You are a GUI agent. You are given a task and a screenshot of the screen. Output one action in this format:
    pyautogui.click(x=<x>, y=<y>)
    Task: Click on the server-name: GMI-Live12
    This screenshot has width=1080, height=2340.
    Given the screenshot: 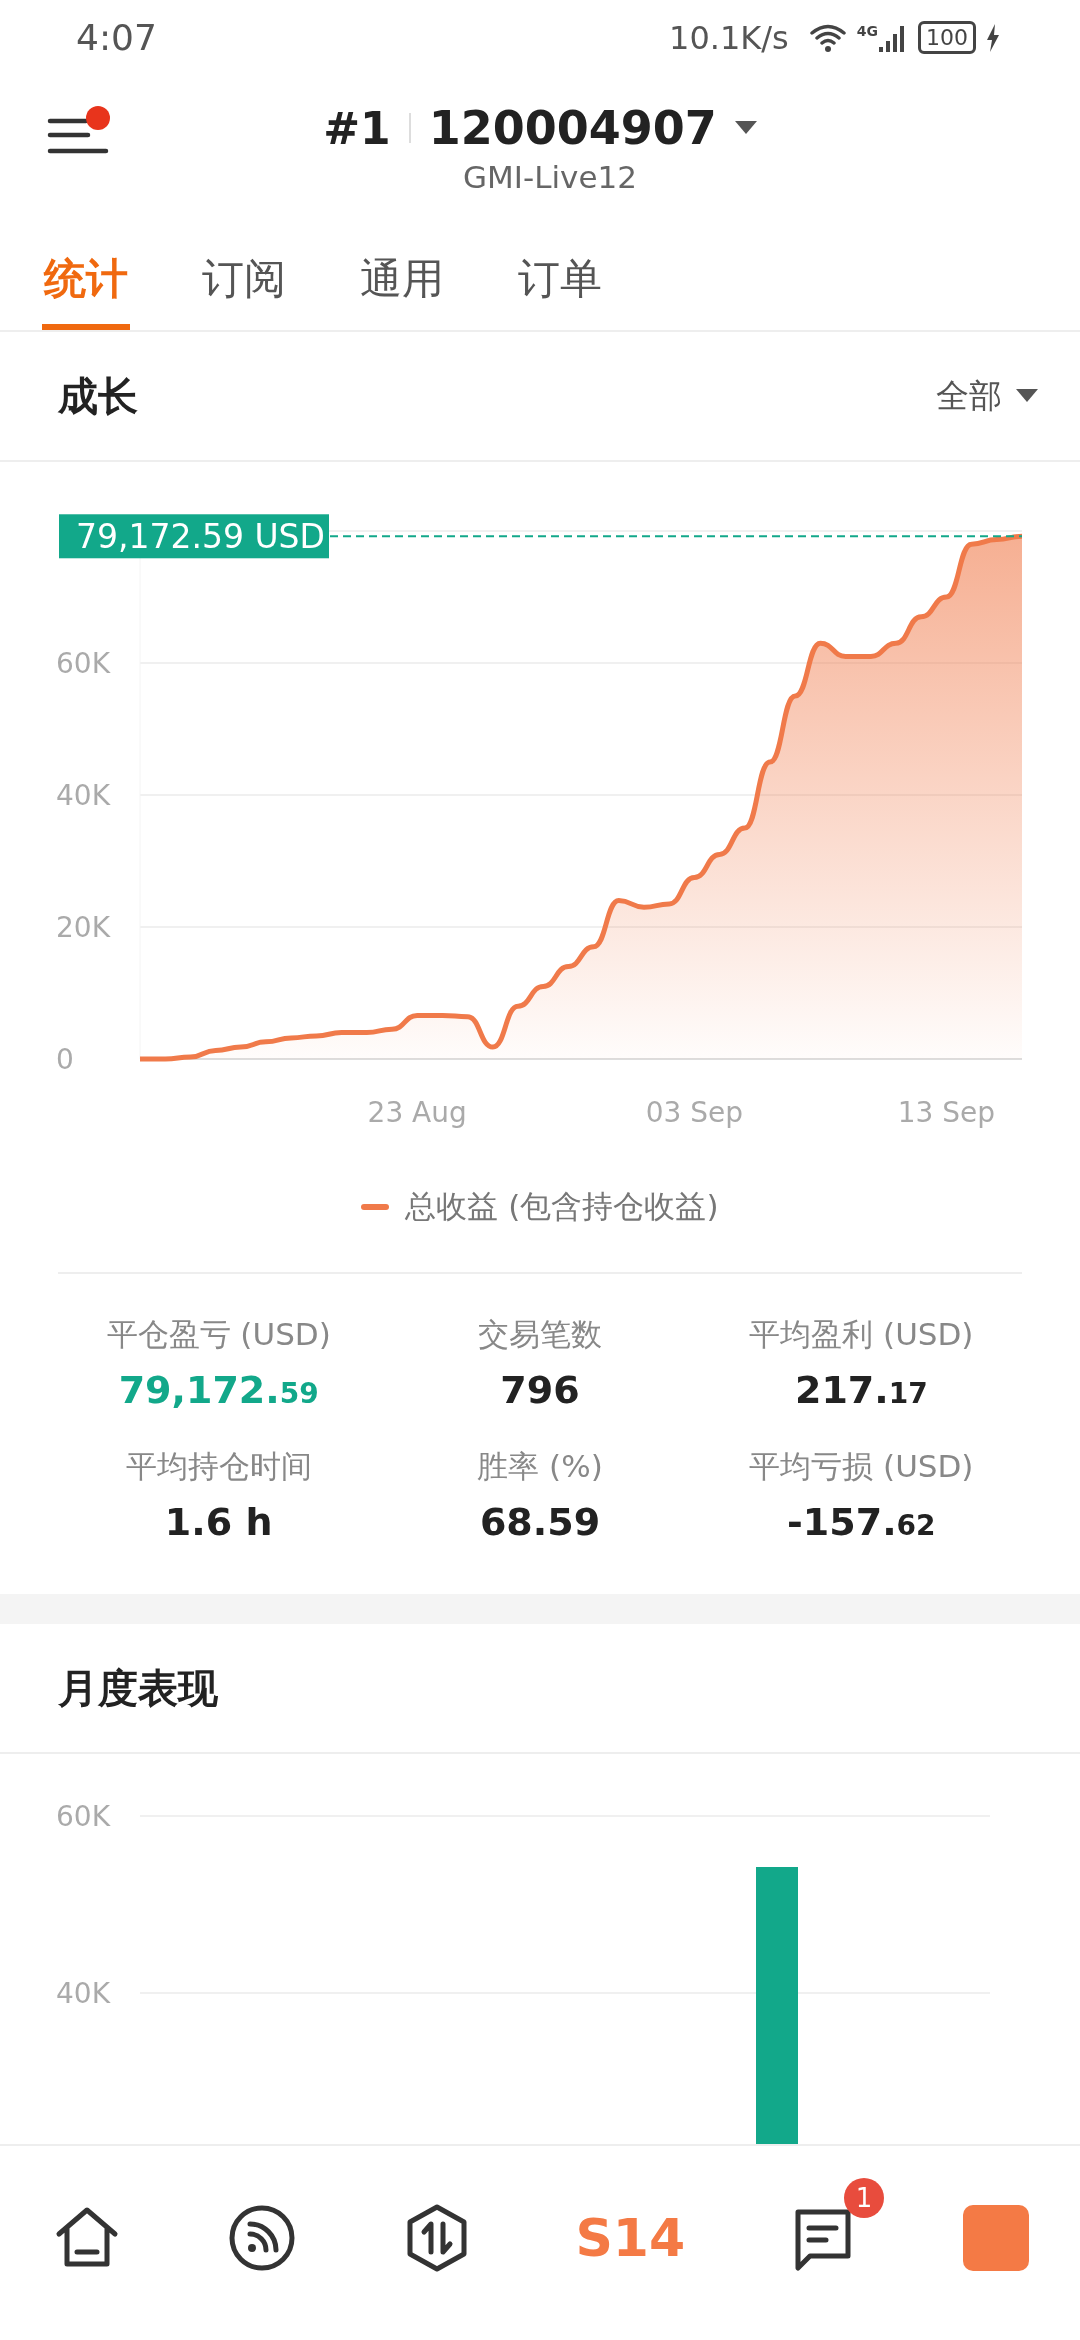 What is the action you would take?
    pyautogui.click(x=550, y=177)
    